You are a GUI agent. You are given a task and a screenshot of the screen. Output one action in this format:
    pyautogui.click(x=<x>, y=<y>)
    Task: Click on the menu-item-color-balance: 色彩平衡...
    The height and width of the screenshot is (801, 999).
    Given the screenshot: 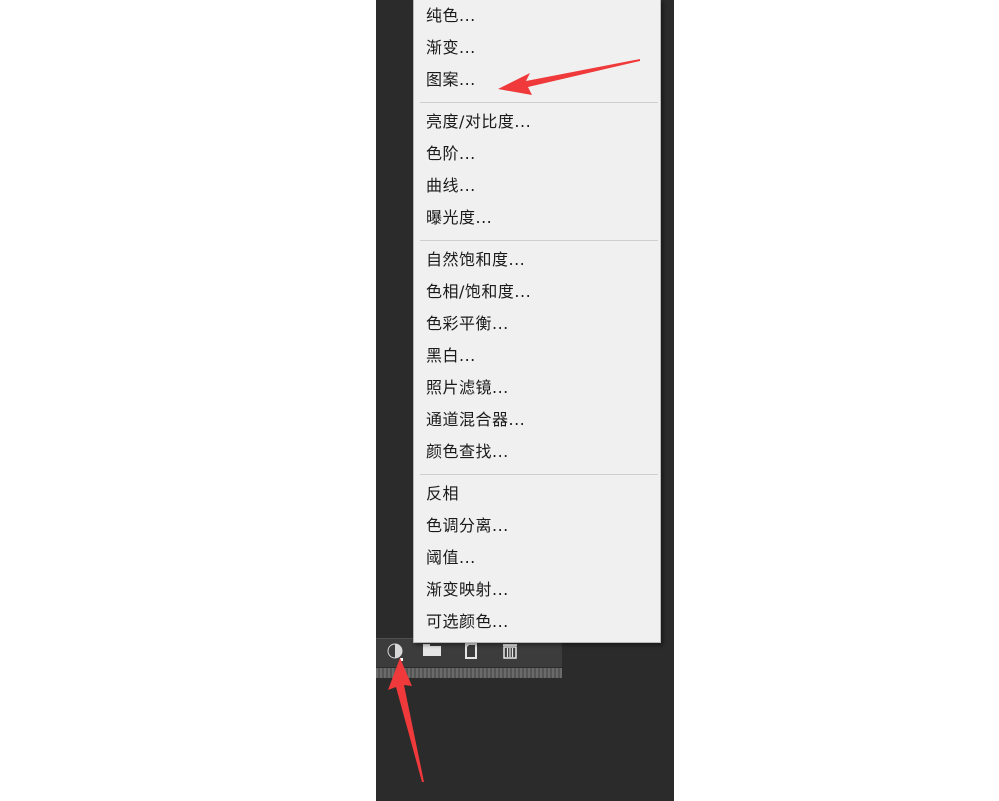 What is the action you would take?
    pyautogui.click(x=467, y=324)
    